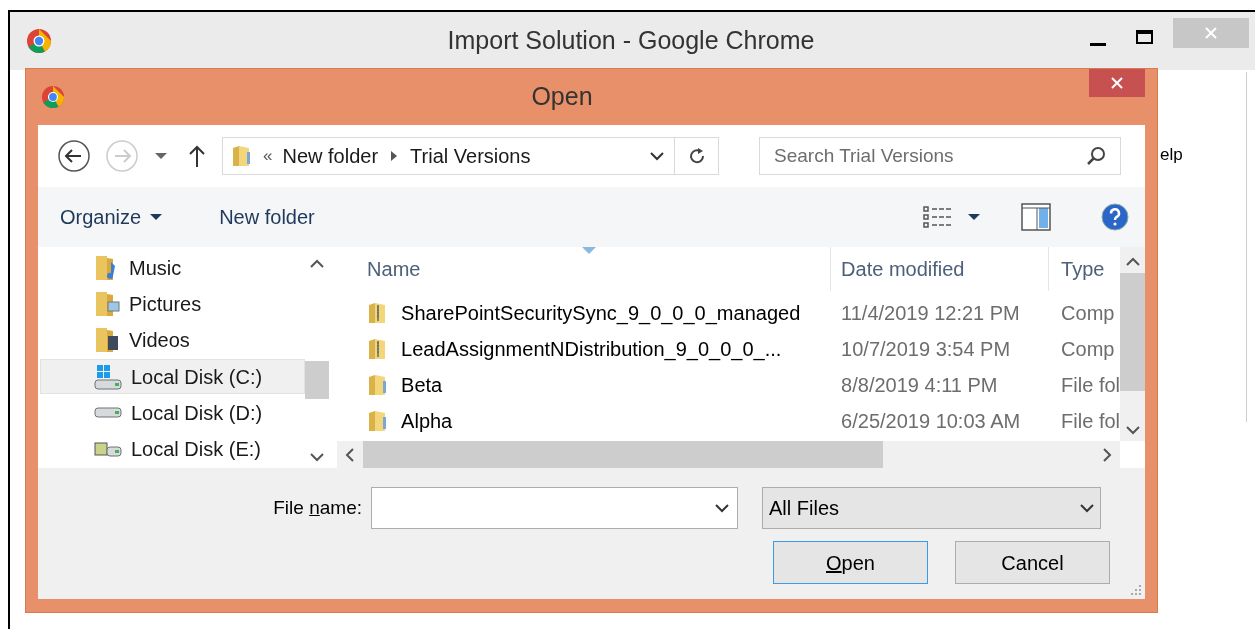 The height and width of the screenshot is (629, 1255). I want to click on file-name: SharePointSecuritySync_9_0_0_0_managed, so click(601, 314).